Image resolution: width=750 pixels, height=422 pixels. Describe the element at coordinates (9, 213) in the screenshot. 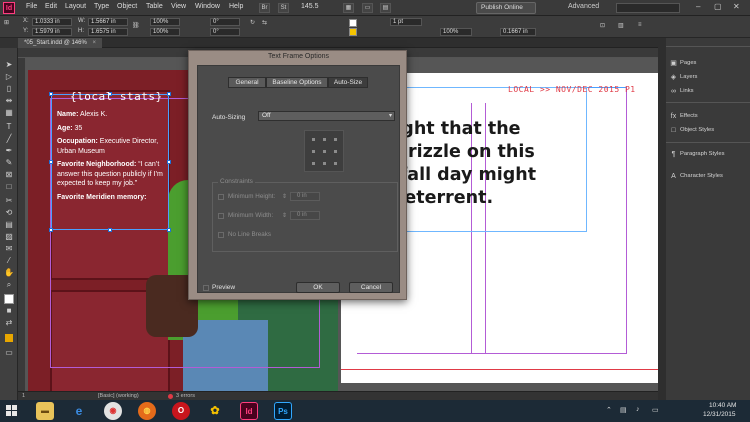

I see `free-transform-tool-icon: ⟲` at that location.